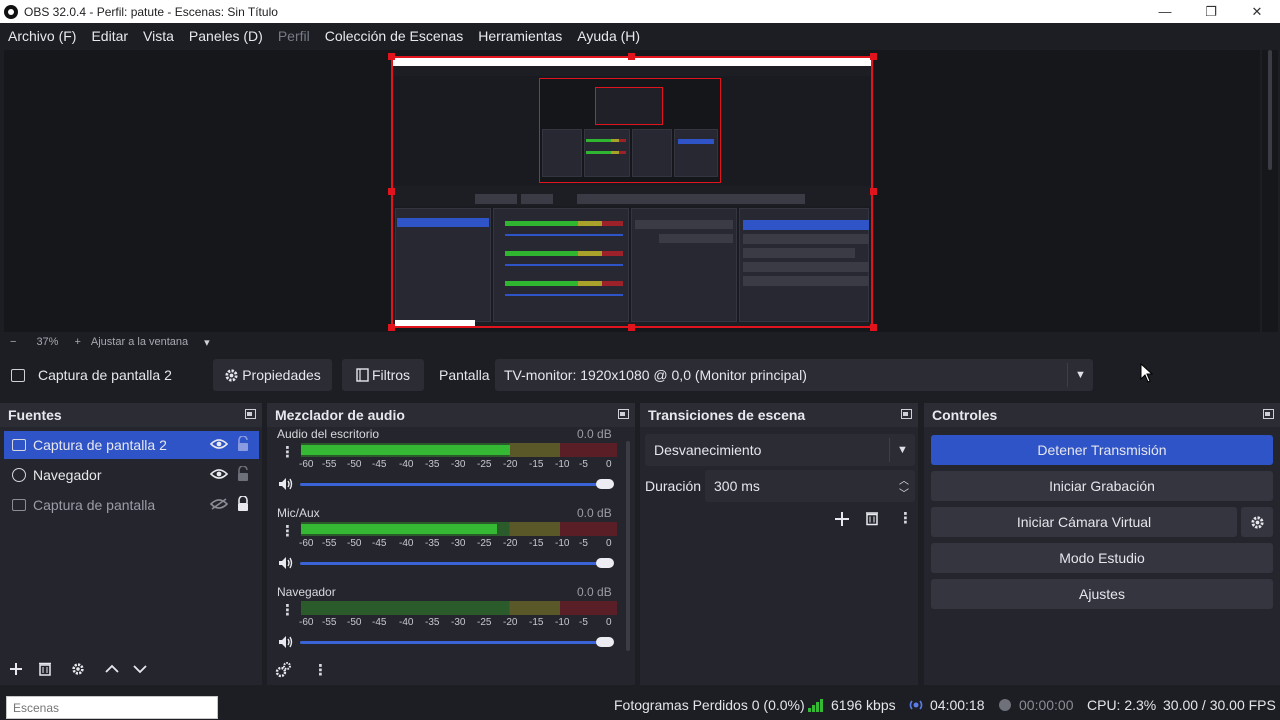 The image size is (1280, 720). I want to click on meter-tick-label: -40, so click(406, 622).